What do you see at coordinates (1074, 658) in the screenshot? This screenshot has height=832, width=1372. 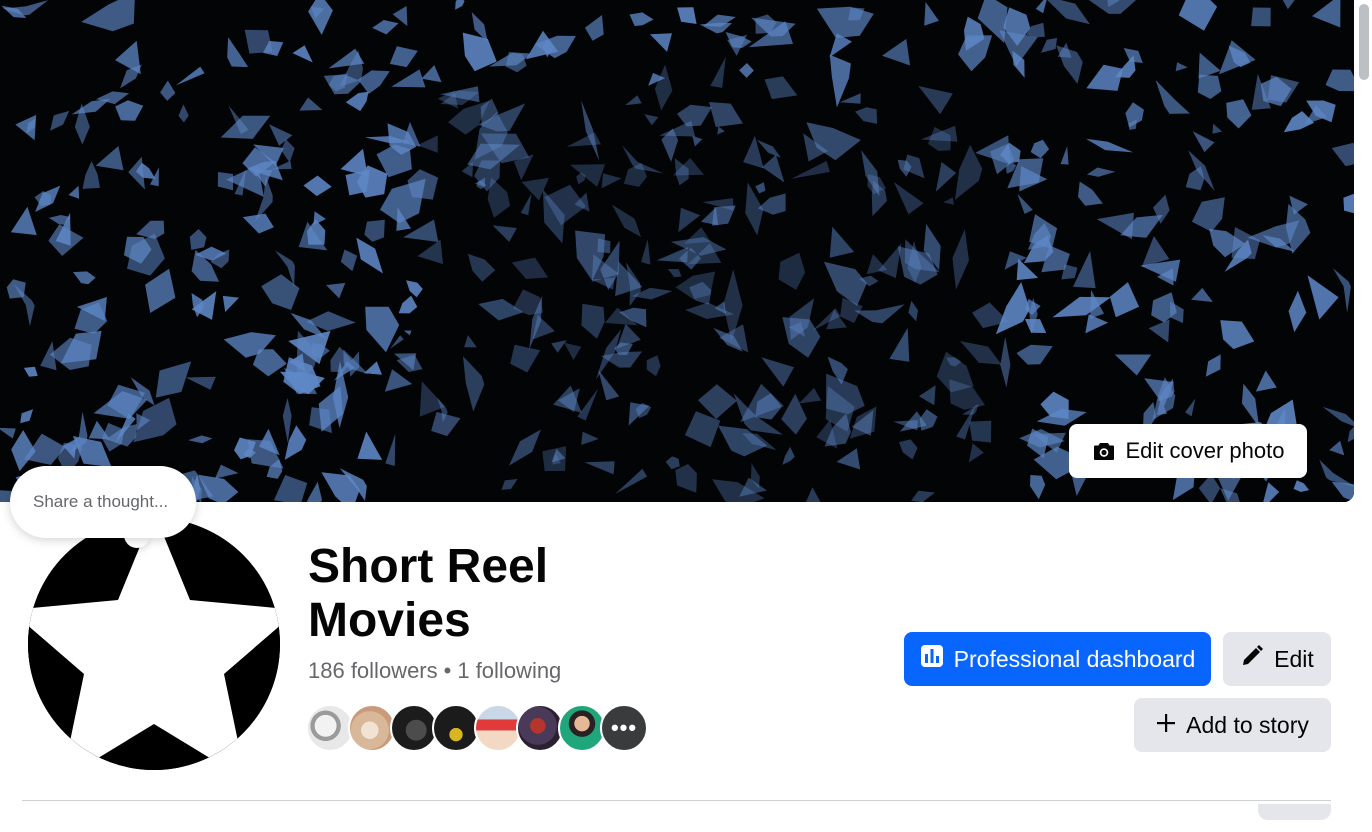 I see `professional-dashboard-label: Professional dashboard` at bounding box center [1074, 658].